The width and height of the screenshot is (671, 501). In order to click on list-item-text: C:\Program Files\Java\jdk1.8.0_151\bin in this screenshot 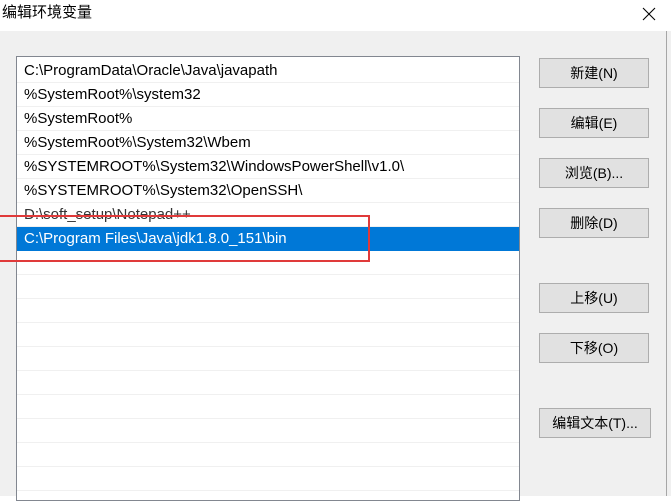, I will do `click(155, 238)`.